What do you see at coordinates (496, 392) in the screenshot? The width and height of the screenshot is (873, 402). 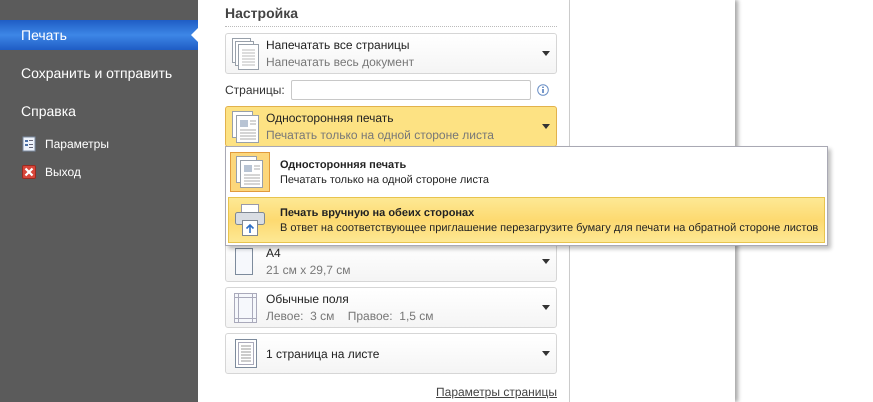 I see `page-setup-link: Параметры страницы` at bounding box center [496, 392].